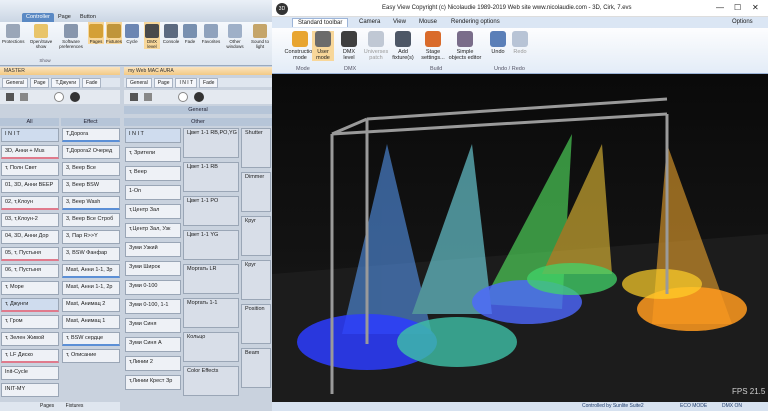 The image size is (768, 411). What do you see at coordinates (520, 43) in the screenshot?
I see `redo-button: Redo` at bounding box center [520, 43].